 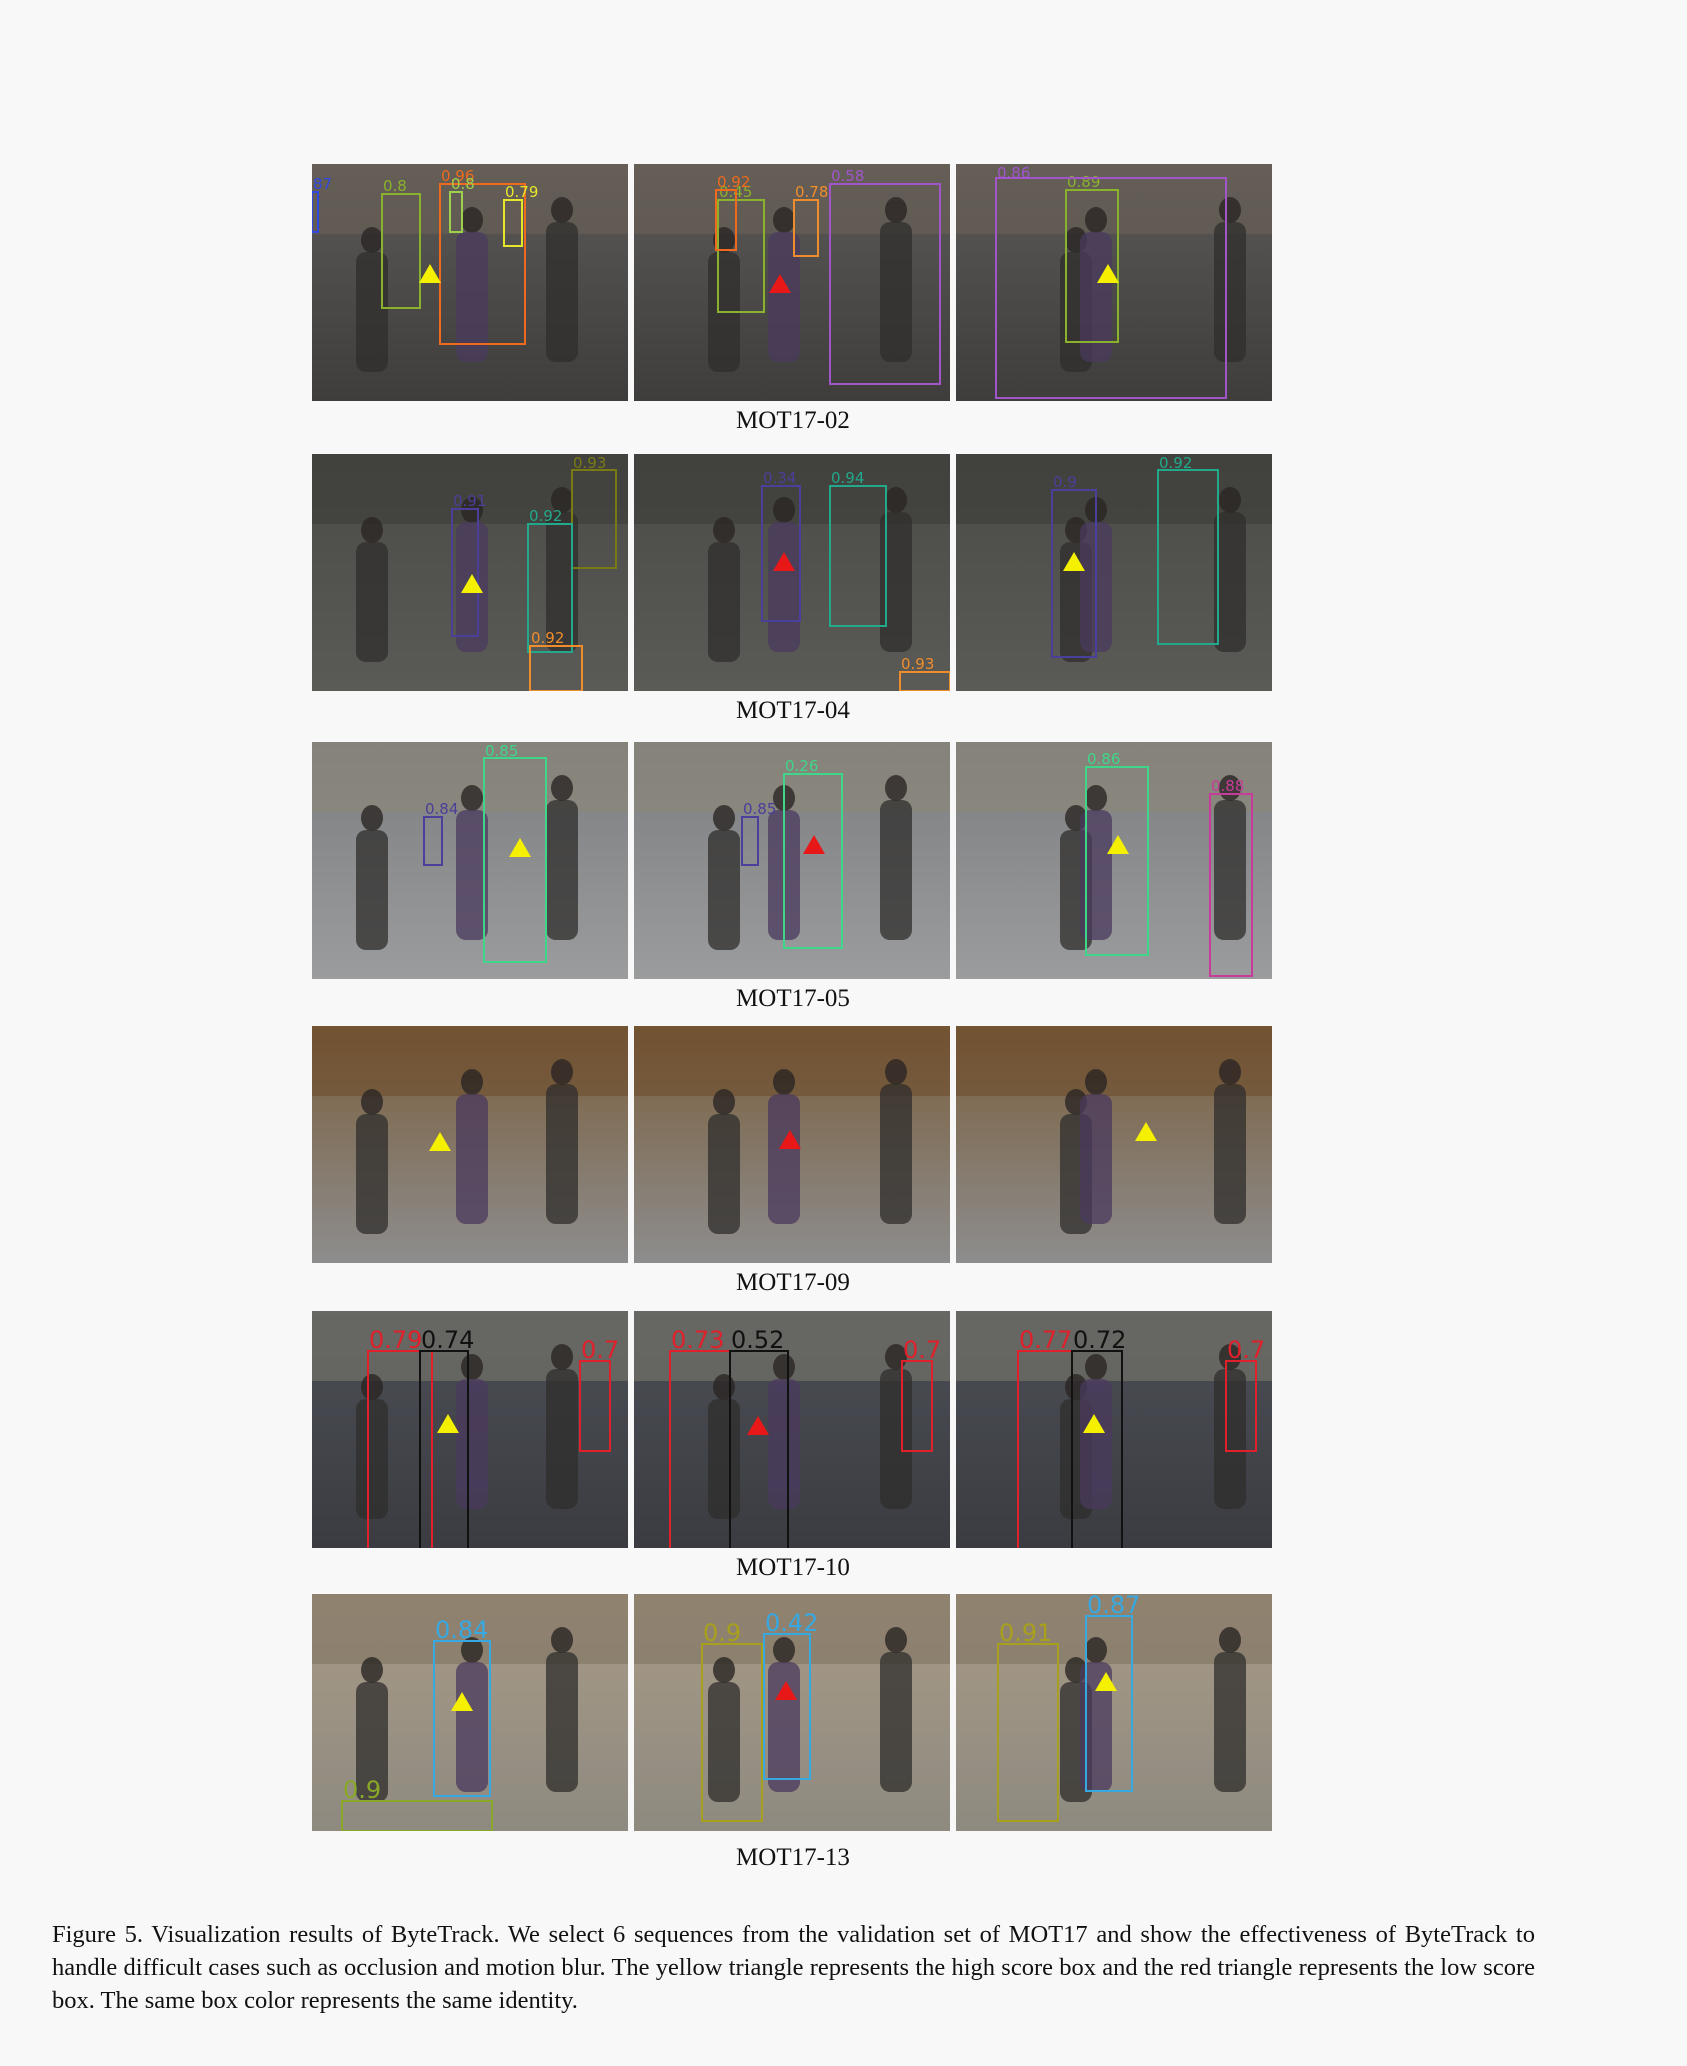 I want to click on sequence-row: 0.84 0.9 0.42 0.9 0.87 0.91 MOT17-13, so click(x=793, y=1739).